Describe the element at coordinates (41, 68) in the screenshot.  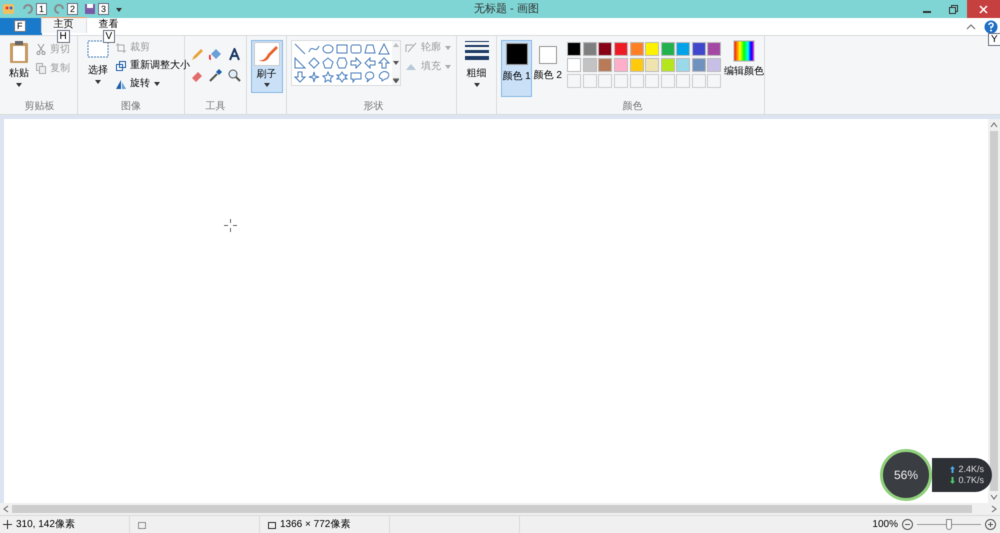
I see `copy-icon` at that location.